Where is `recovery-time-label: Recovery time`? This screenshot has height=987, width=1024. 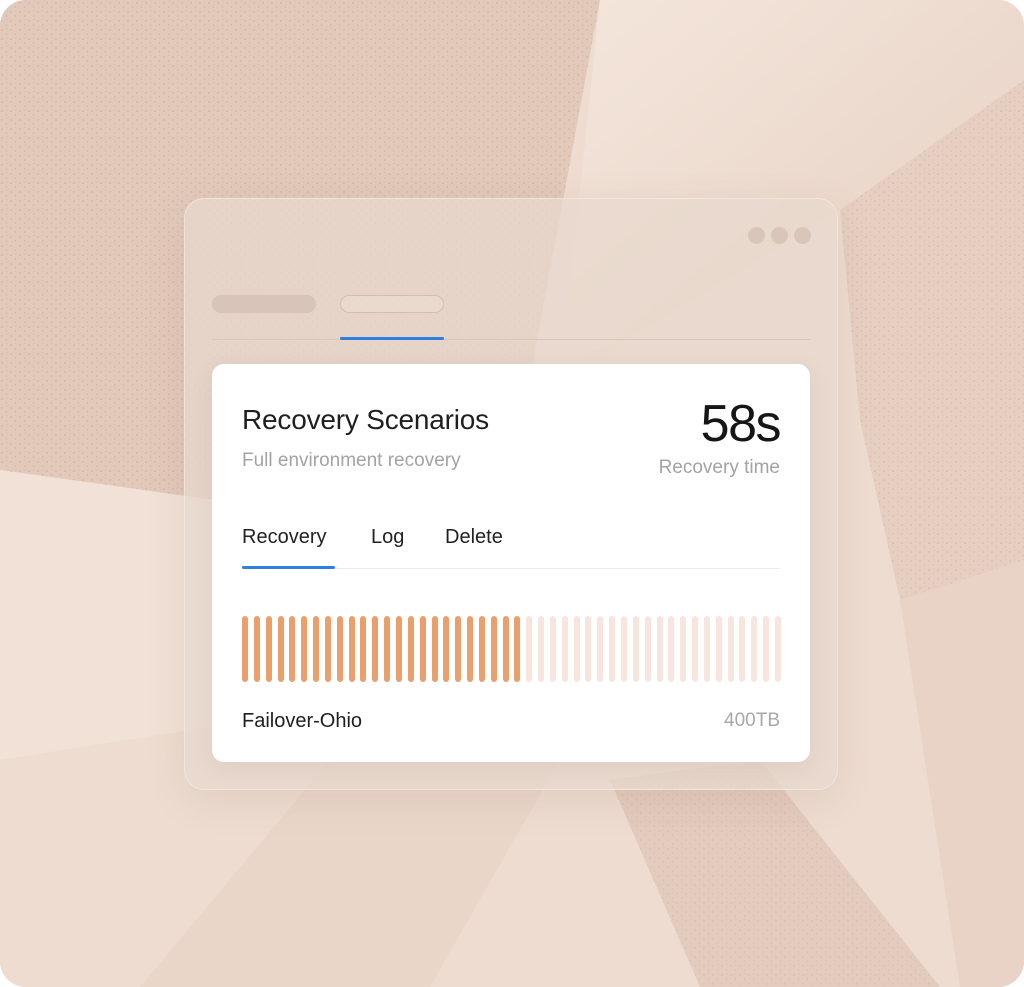
recovery-time-label: Recovery time is located at coordinates (719, 467).